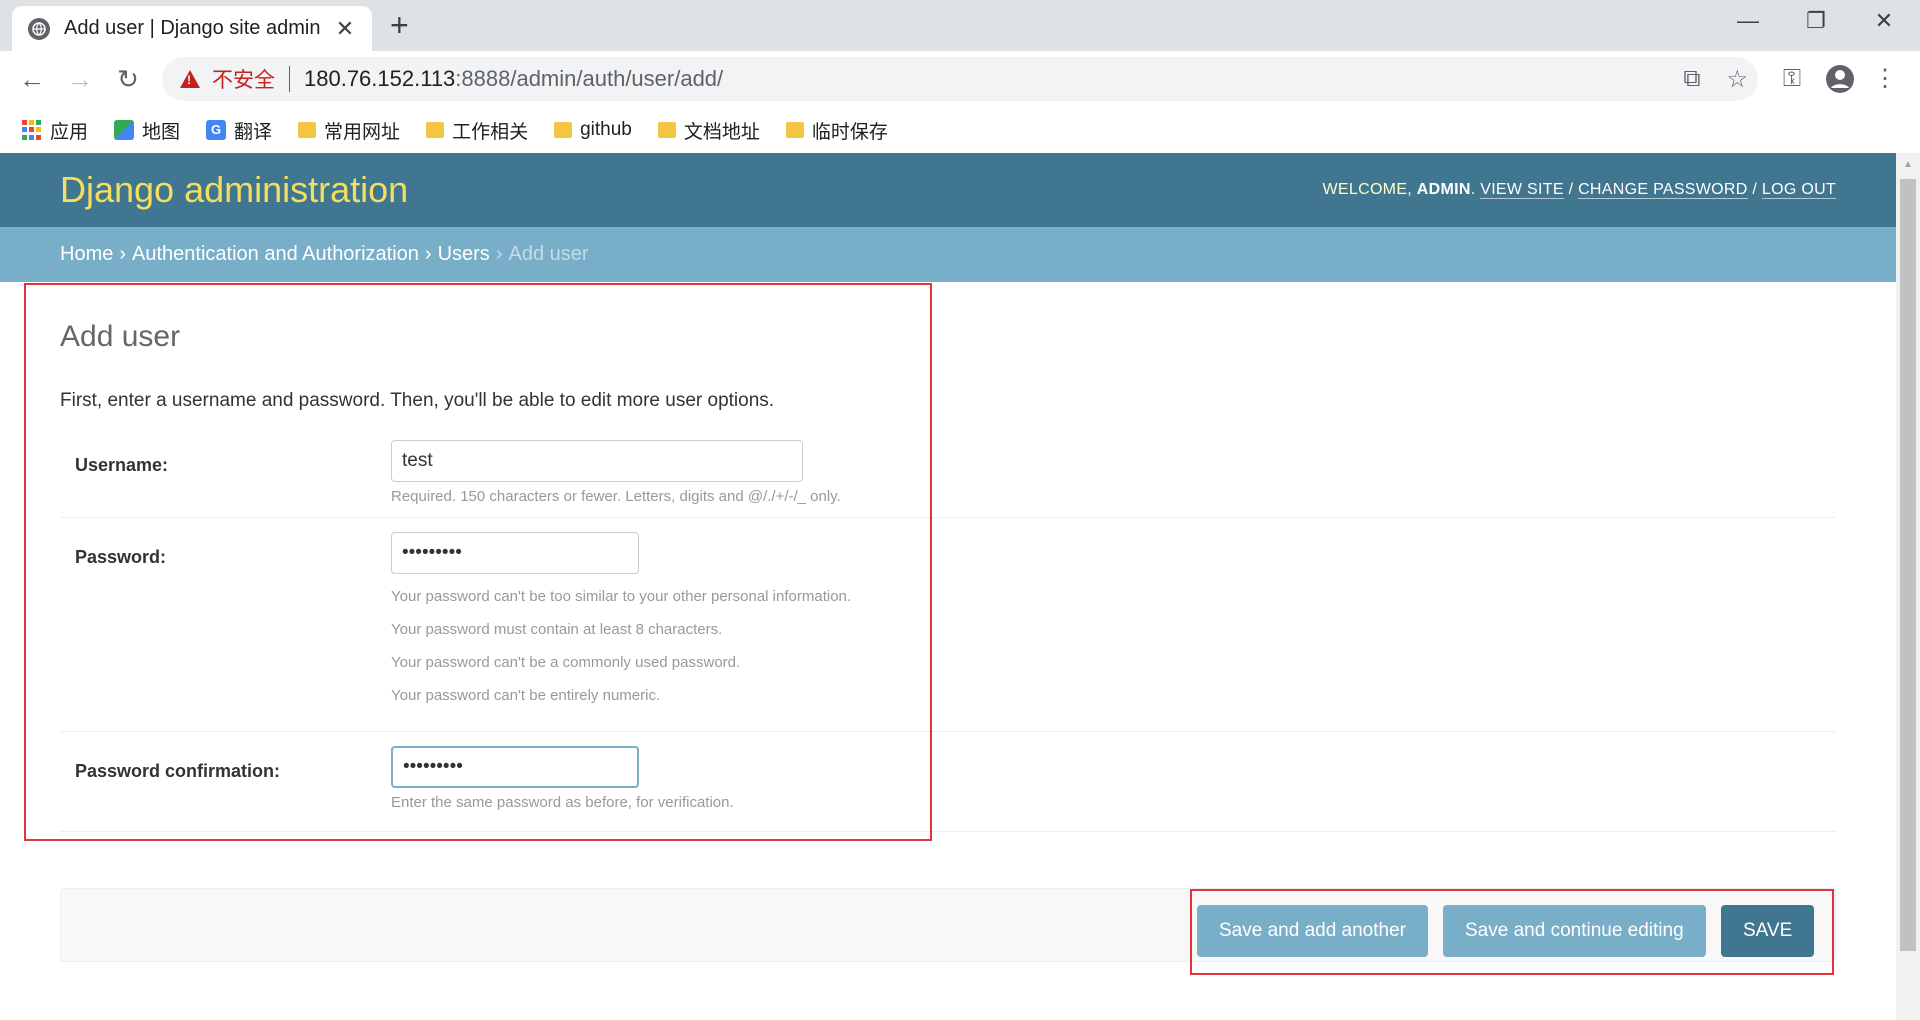 This screenshot has height=1020, width=1920. Describe the element at coordinates (1663, 190) in the screenshot. I see `change-password-link: CHANGE PASSWORD` at that location.